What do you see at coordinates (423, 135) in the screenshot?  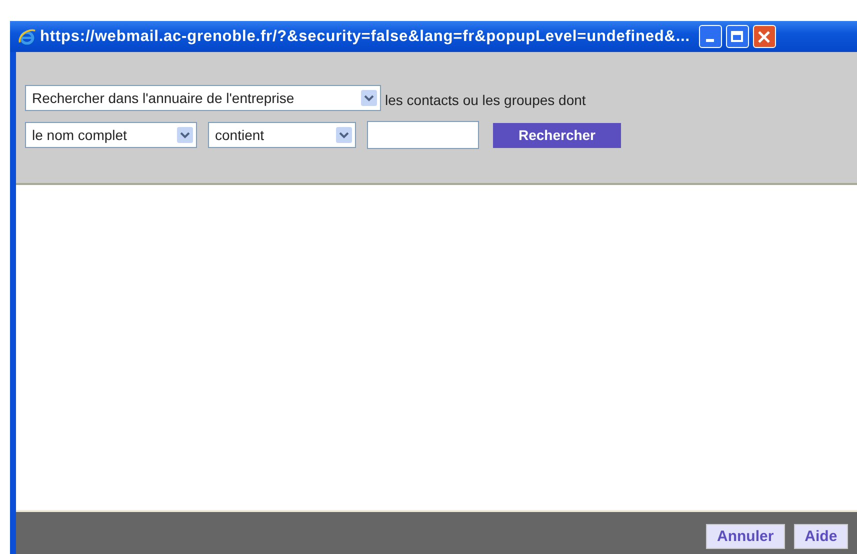 I see `search-input` at bounding box center [423, 135].